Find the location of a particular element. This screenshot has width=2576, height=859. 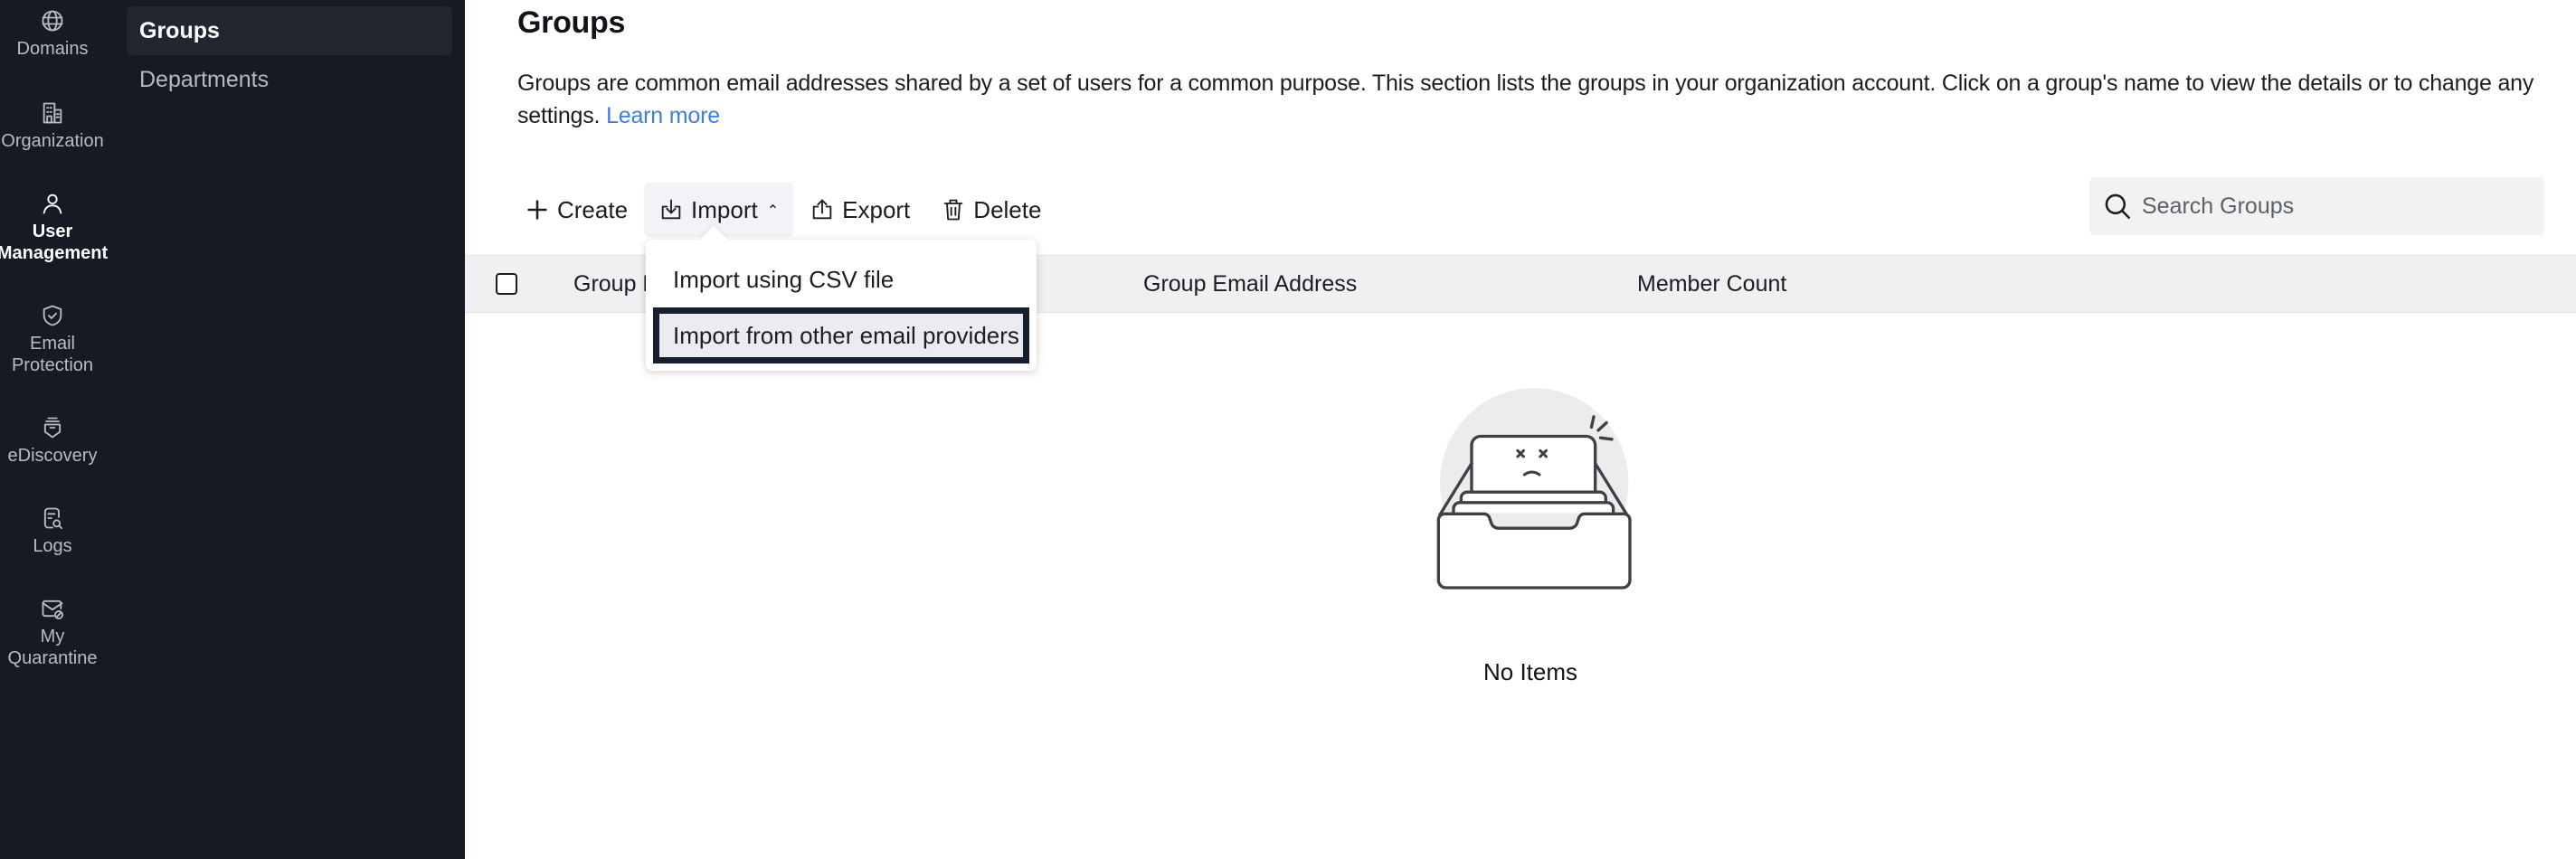

search-input is located at coordinates (2337, 206).